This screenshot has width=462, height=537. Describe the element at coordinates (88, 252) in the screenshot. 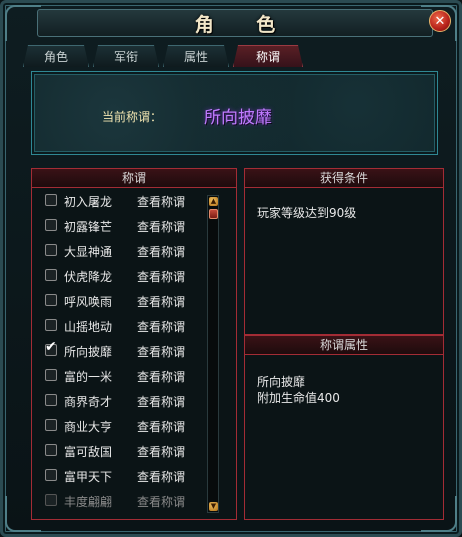

I see `title-name: 大显神通` at that location.